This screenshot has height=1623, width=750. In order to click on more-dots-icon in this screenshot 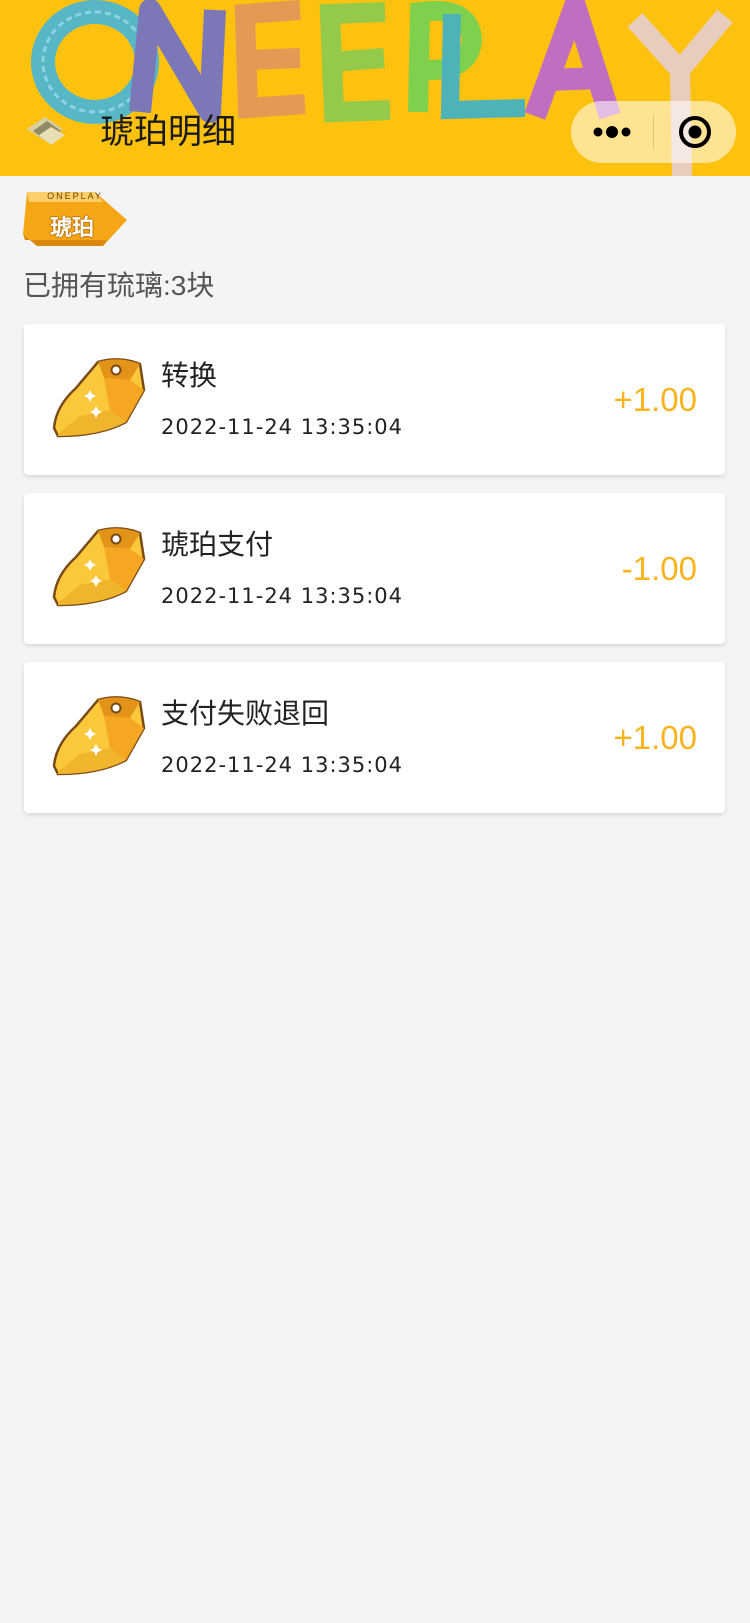, I will do `click(612, 132)`.